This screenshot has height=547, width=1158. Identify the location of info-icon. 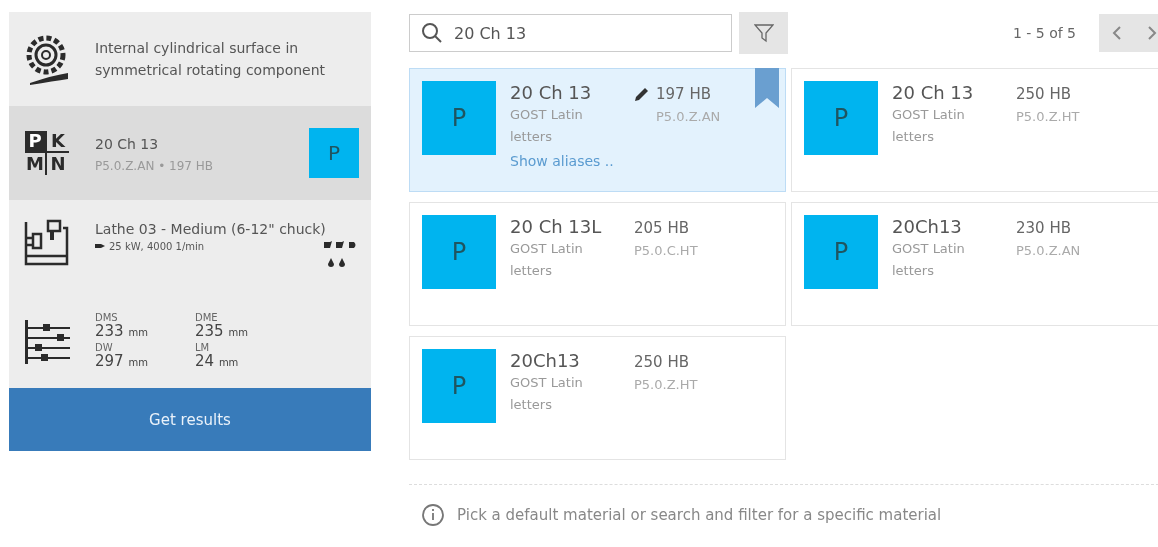
(433, 515).